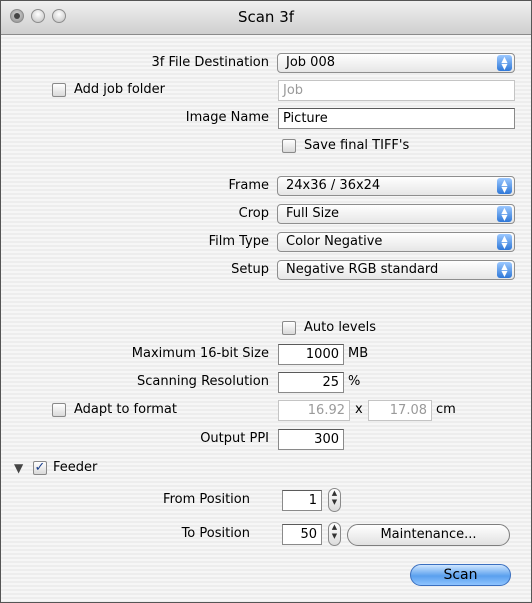 The image size is (532, 603). I want to click on to-position-field: 50, so click(302, 534).